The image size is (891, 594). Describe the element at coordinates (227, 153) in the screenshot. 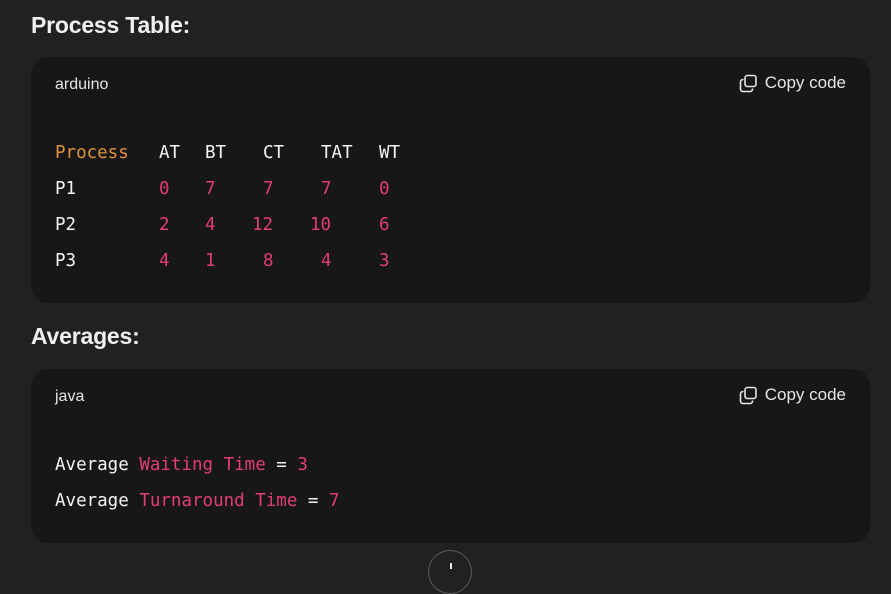

I see `table-header-row: Process AT BT CT TAT WT` at that location.